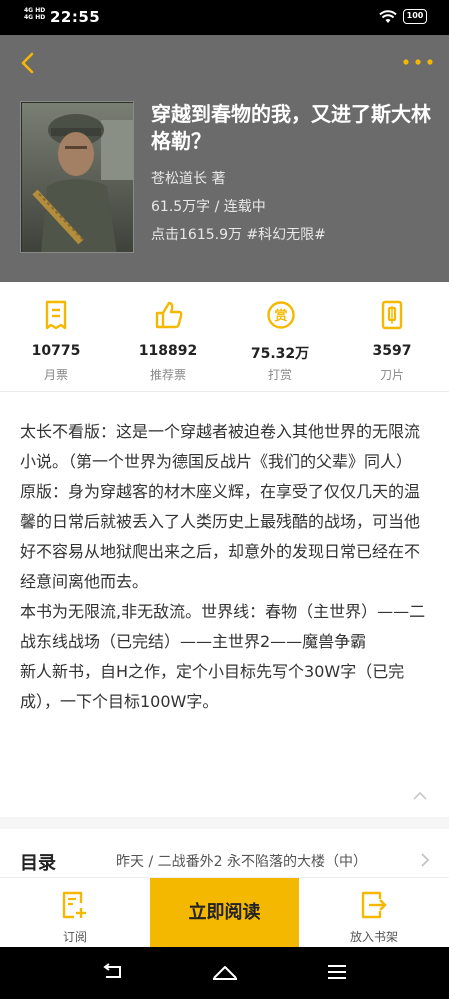 The image size is (449, 999). I want to click on book-word-count: 61.5万字 / 连载中, so click(208, 207).